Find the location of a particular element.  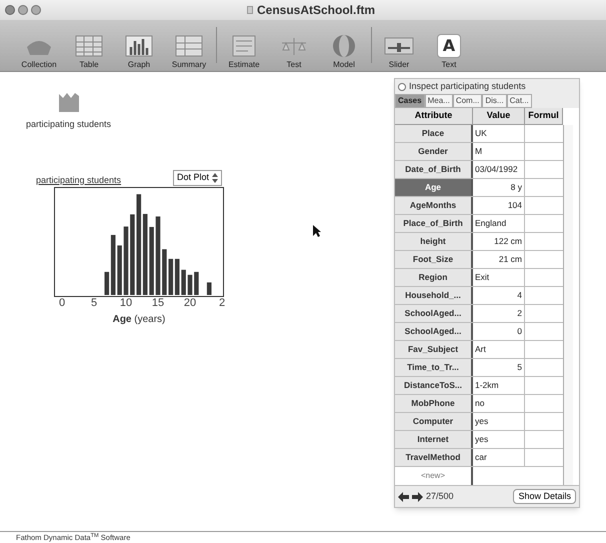

plot-type-dropdown: Dot Plot is located at coordinates (197, 178).